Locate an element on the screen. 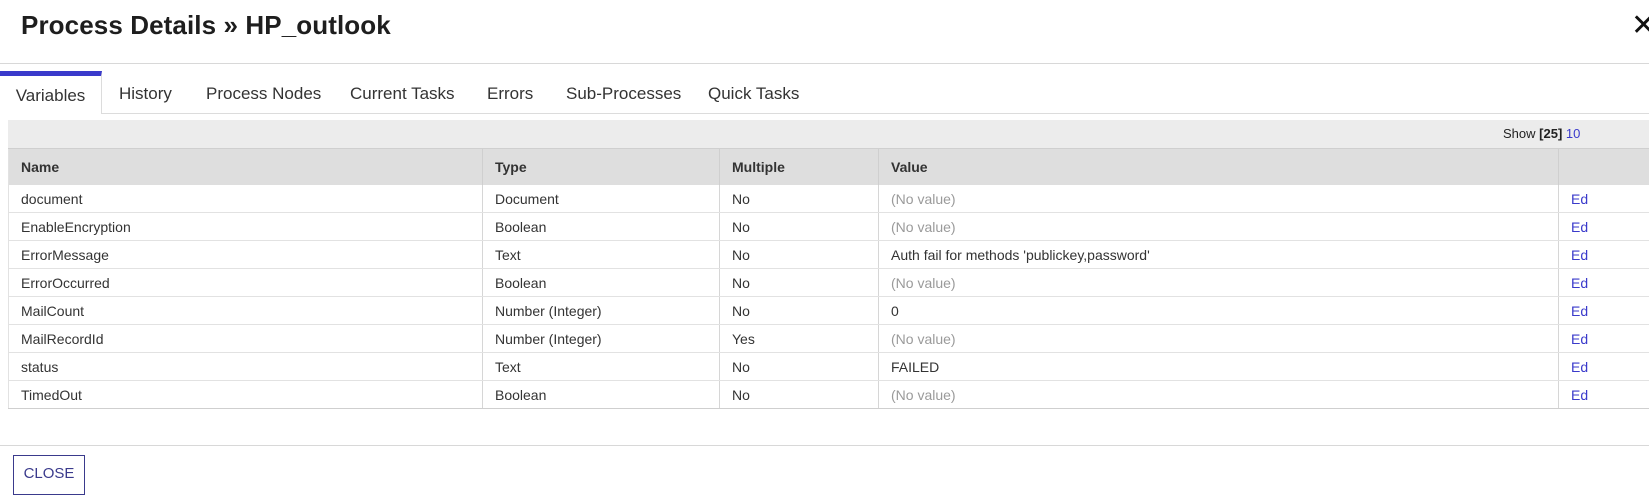  cell-multiple: Yes is located at coordinates (799, 338).